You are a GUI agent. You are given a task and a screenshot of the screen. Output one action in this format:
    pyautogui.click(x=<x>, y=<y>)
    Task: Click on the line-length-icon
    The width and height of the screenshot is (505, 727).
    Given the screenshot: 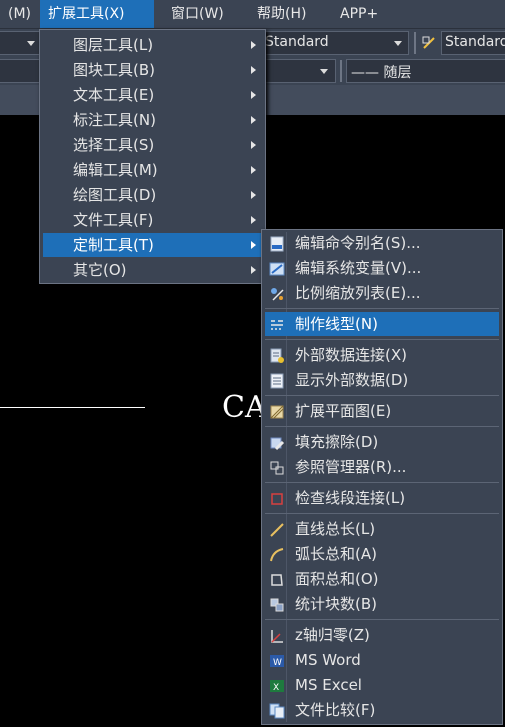 What is the action you would take?
    pyautogui.click(x=277, y=529)
    